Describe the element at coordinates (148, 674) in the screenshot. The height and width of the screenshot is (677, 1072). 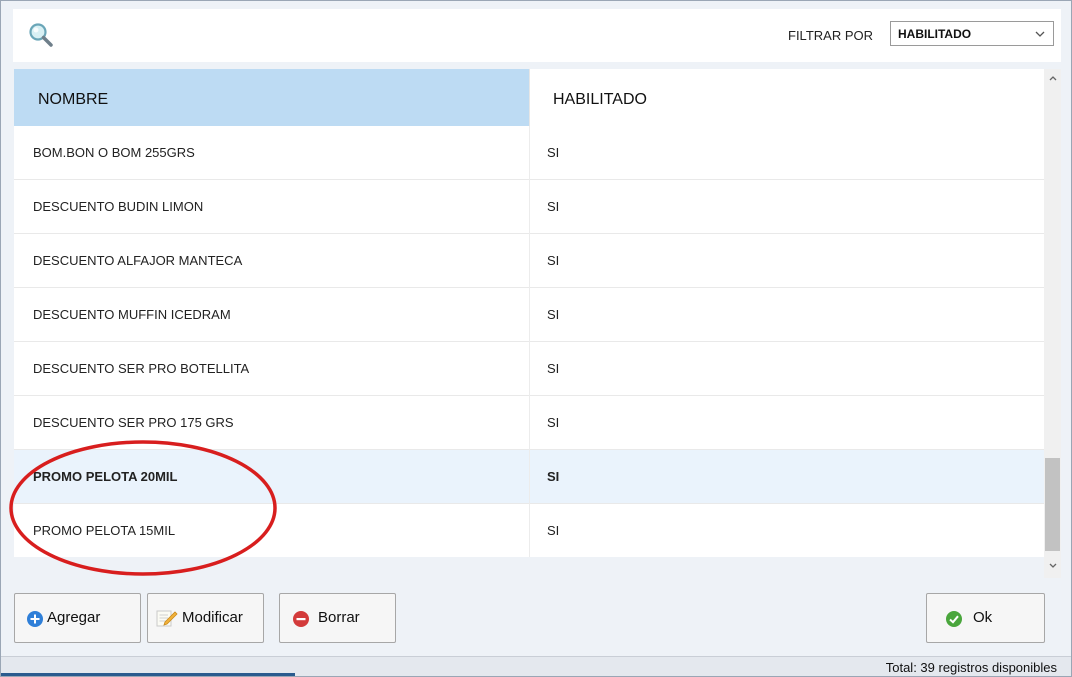
I see `taskbar-strip` at that location.